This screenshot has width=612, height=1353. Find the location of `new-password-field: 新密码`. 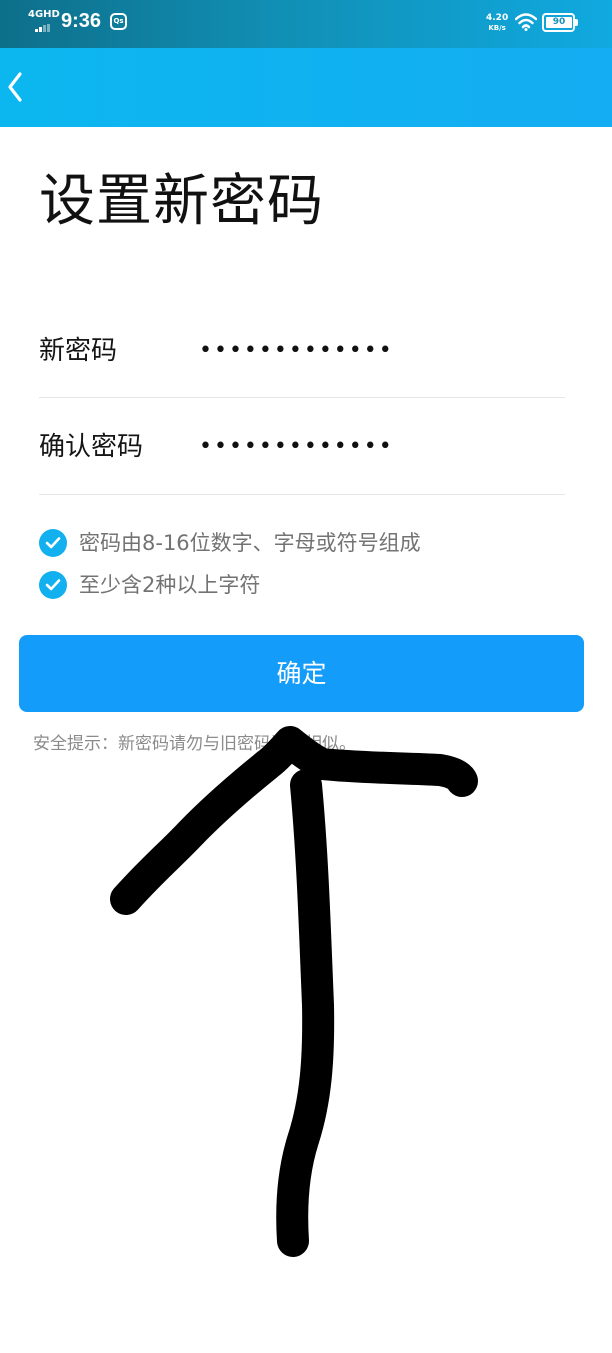

new-password-field: 新密码 is located at coordinates (302, 349).